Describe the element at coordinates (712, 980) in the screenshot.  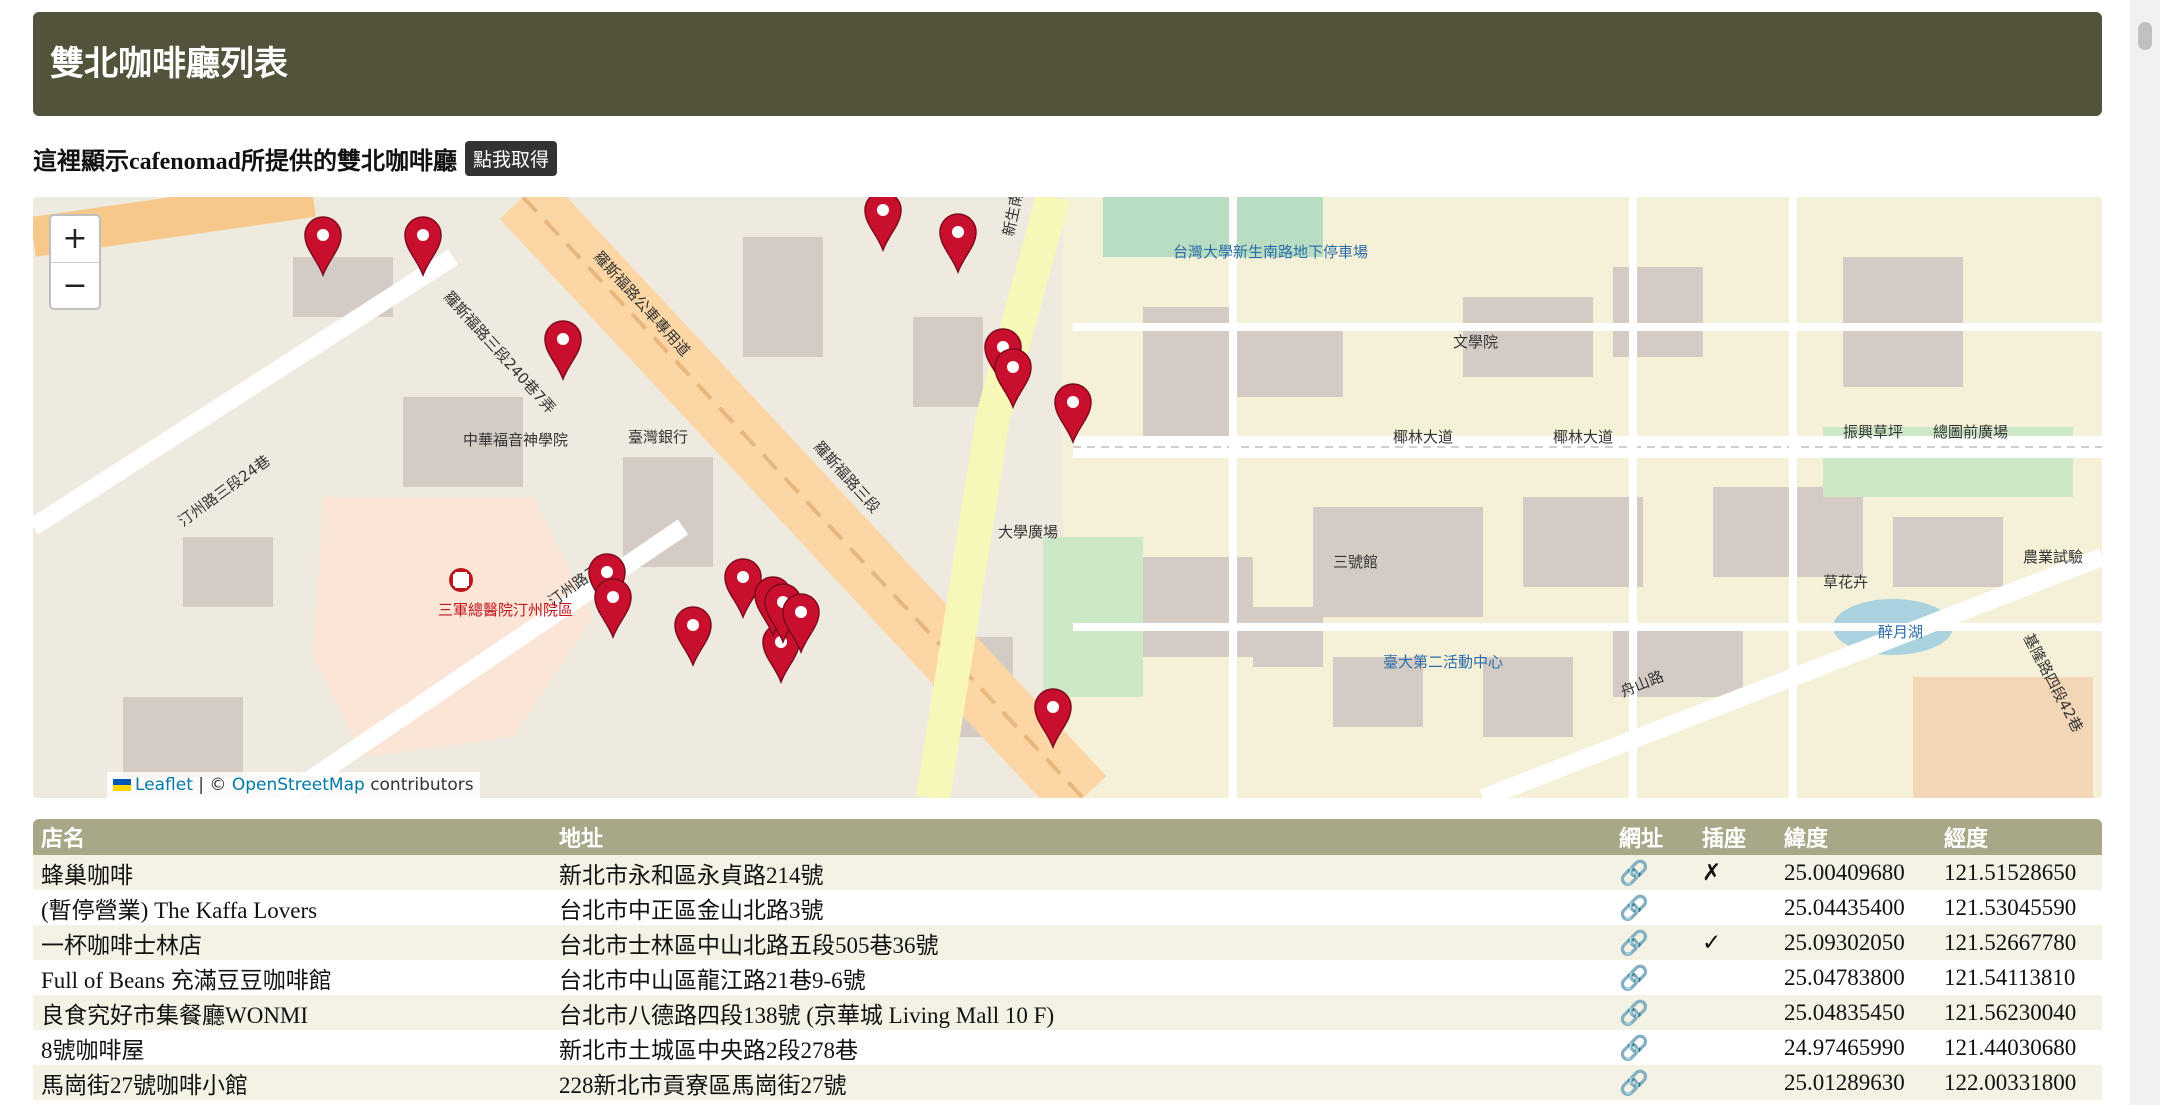
I see `cell-address: 台北市中山區龍江路21巷9-6號` at that location.